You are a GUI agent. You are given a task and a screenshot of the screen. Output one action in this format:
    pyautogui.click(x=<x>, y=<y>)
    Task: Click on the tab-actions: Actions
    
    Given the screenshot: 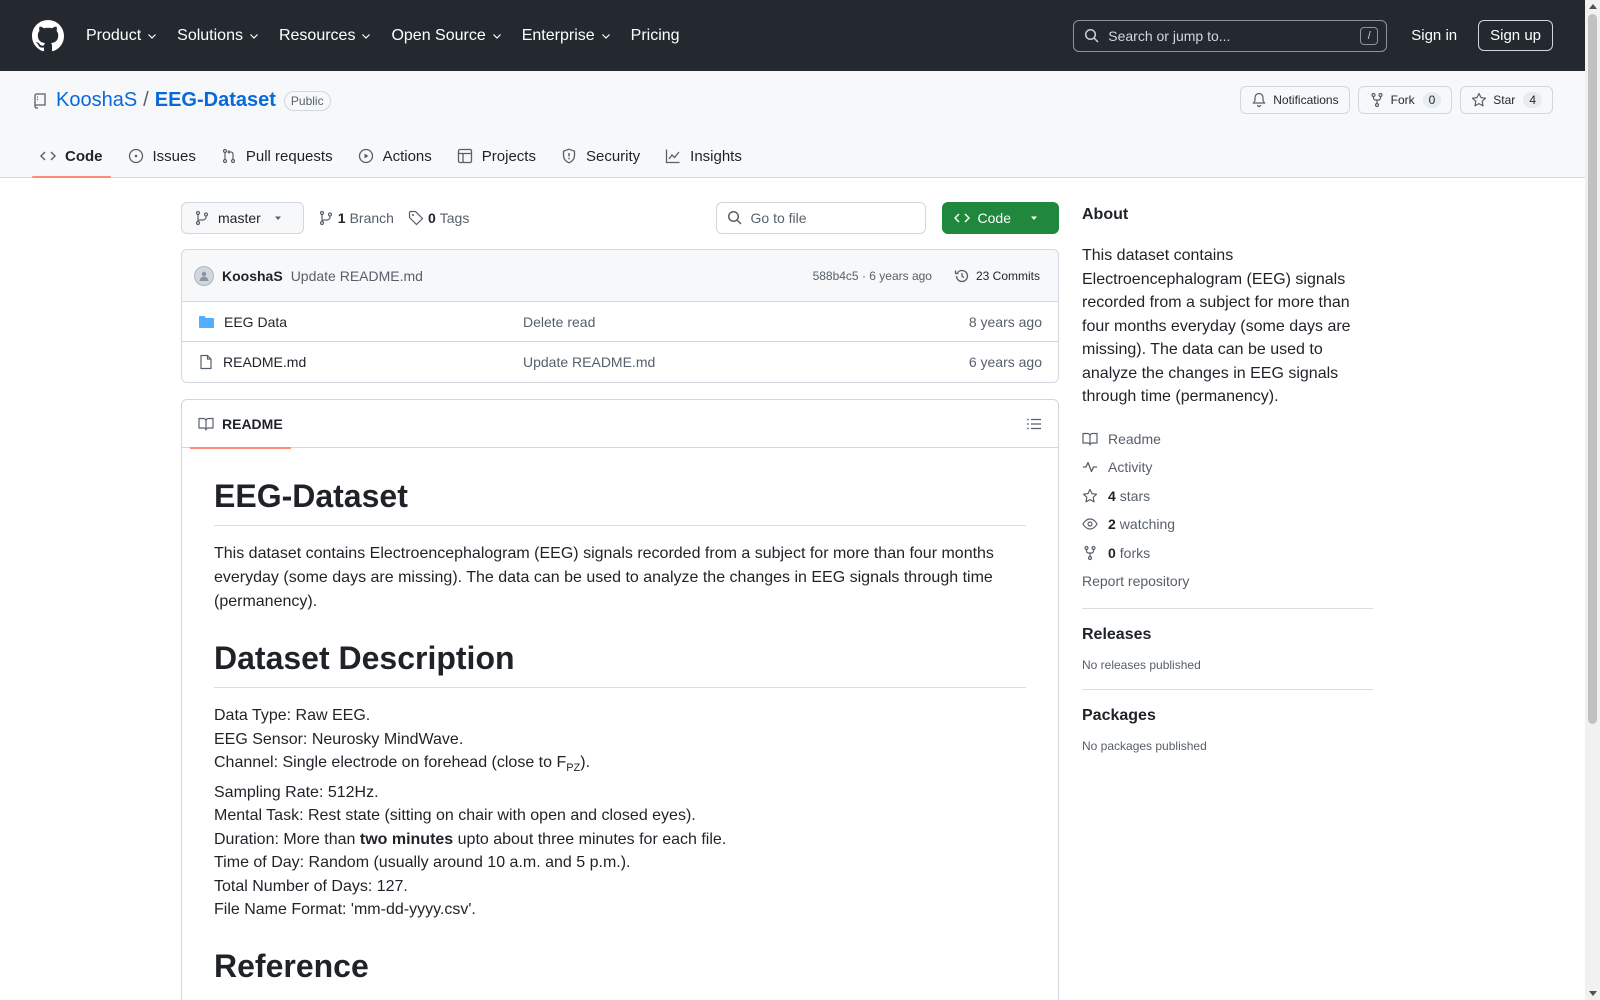 What is the action you would take?
    pyautogui.click(x=395, y=156)
    